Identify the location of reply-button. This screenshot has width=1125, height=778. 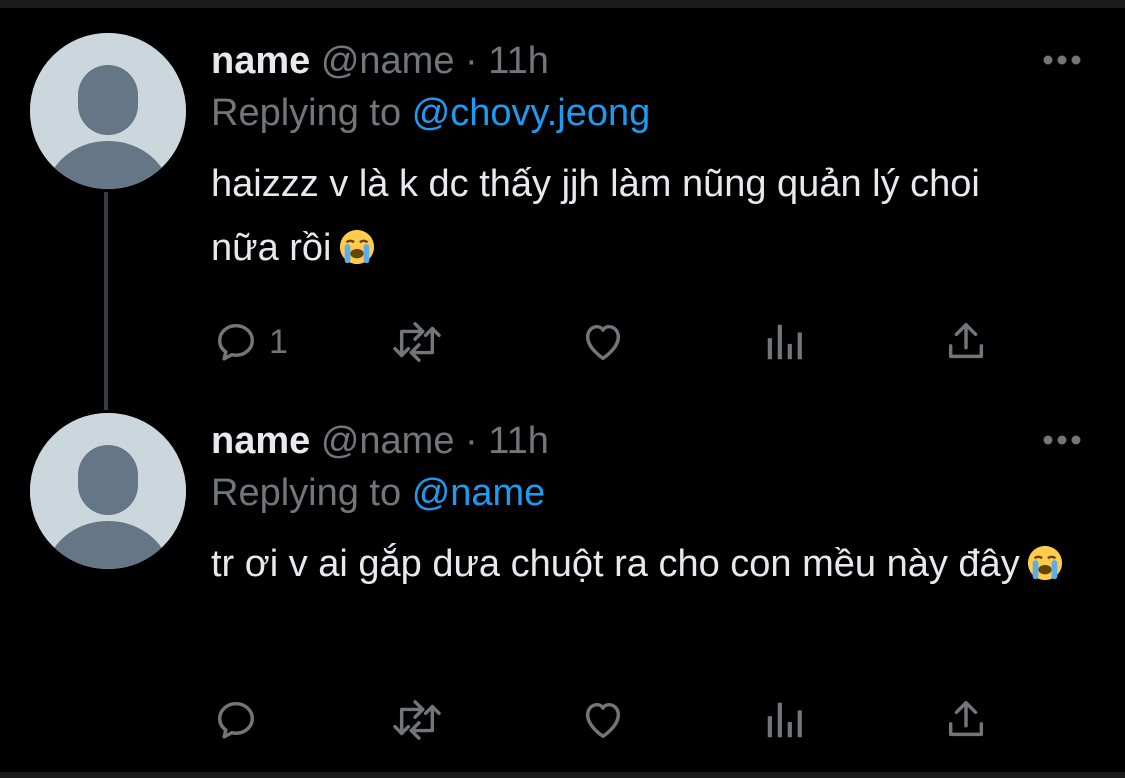
(241, 720).